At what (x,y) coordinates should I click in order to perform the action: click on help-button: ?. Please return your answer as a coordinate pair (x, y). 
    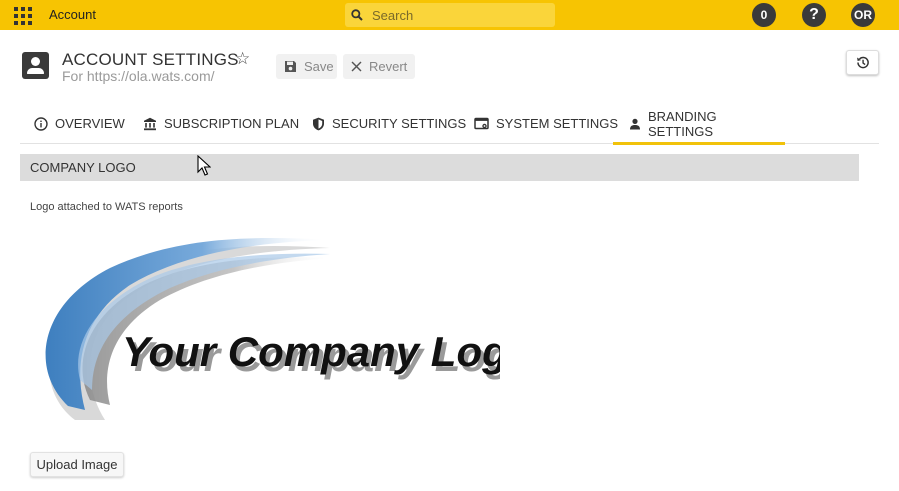
    Looking at the image, I should click on (814, 15).